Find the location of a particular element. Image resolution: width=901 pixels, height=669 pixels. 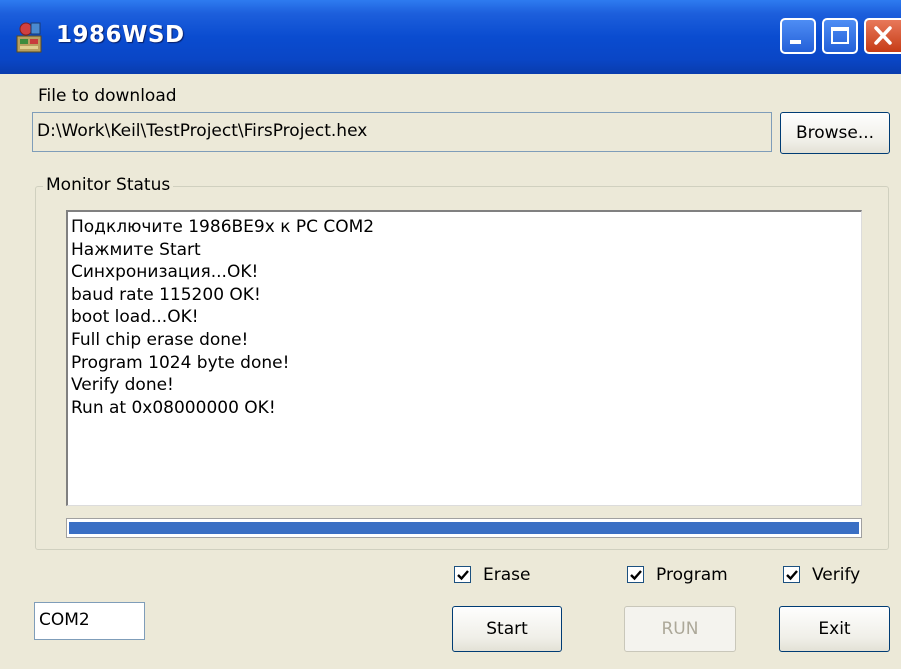

program-checkbox is located at coordinates (635, 574).